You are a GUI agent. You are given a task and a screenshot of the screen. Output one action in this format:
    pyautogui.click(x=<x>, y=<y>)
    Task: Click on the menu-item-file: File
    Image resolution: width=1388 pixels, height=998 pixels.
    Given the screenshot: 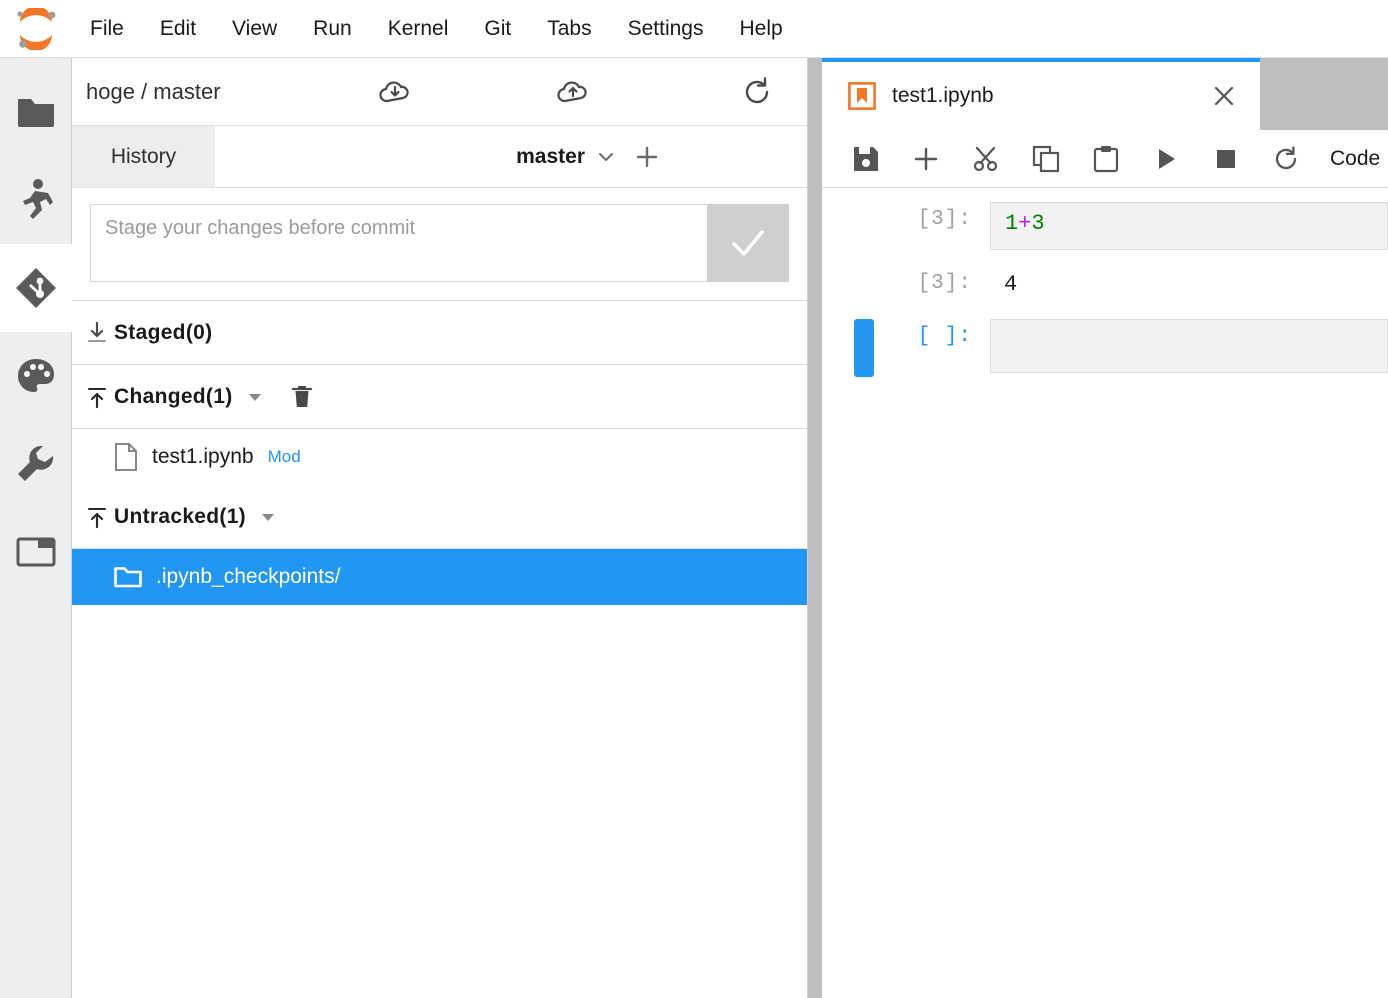 What is the action you would take?
    pyautogui.click(x=107, y=28)
    